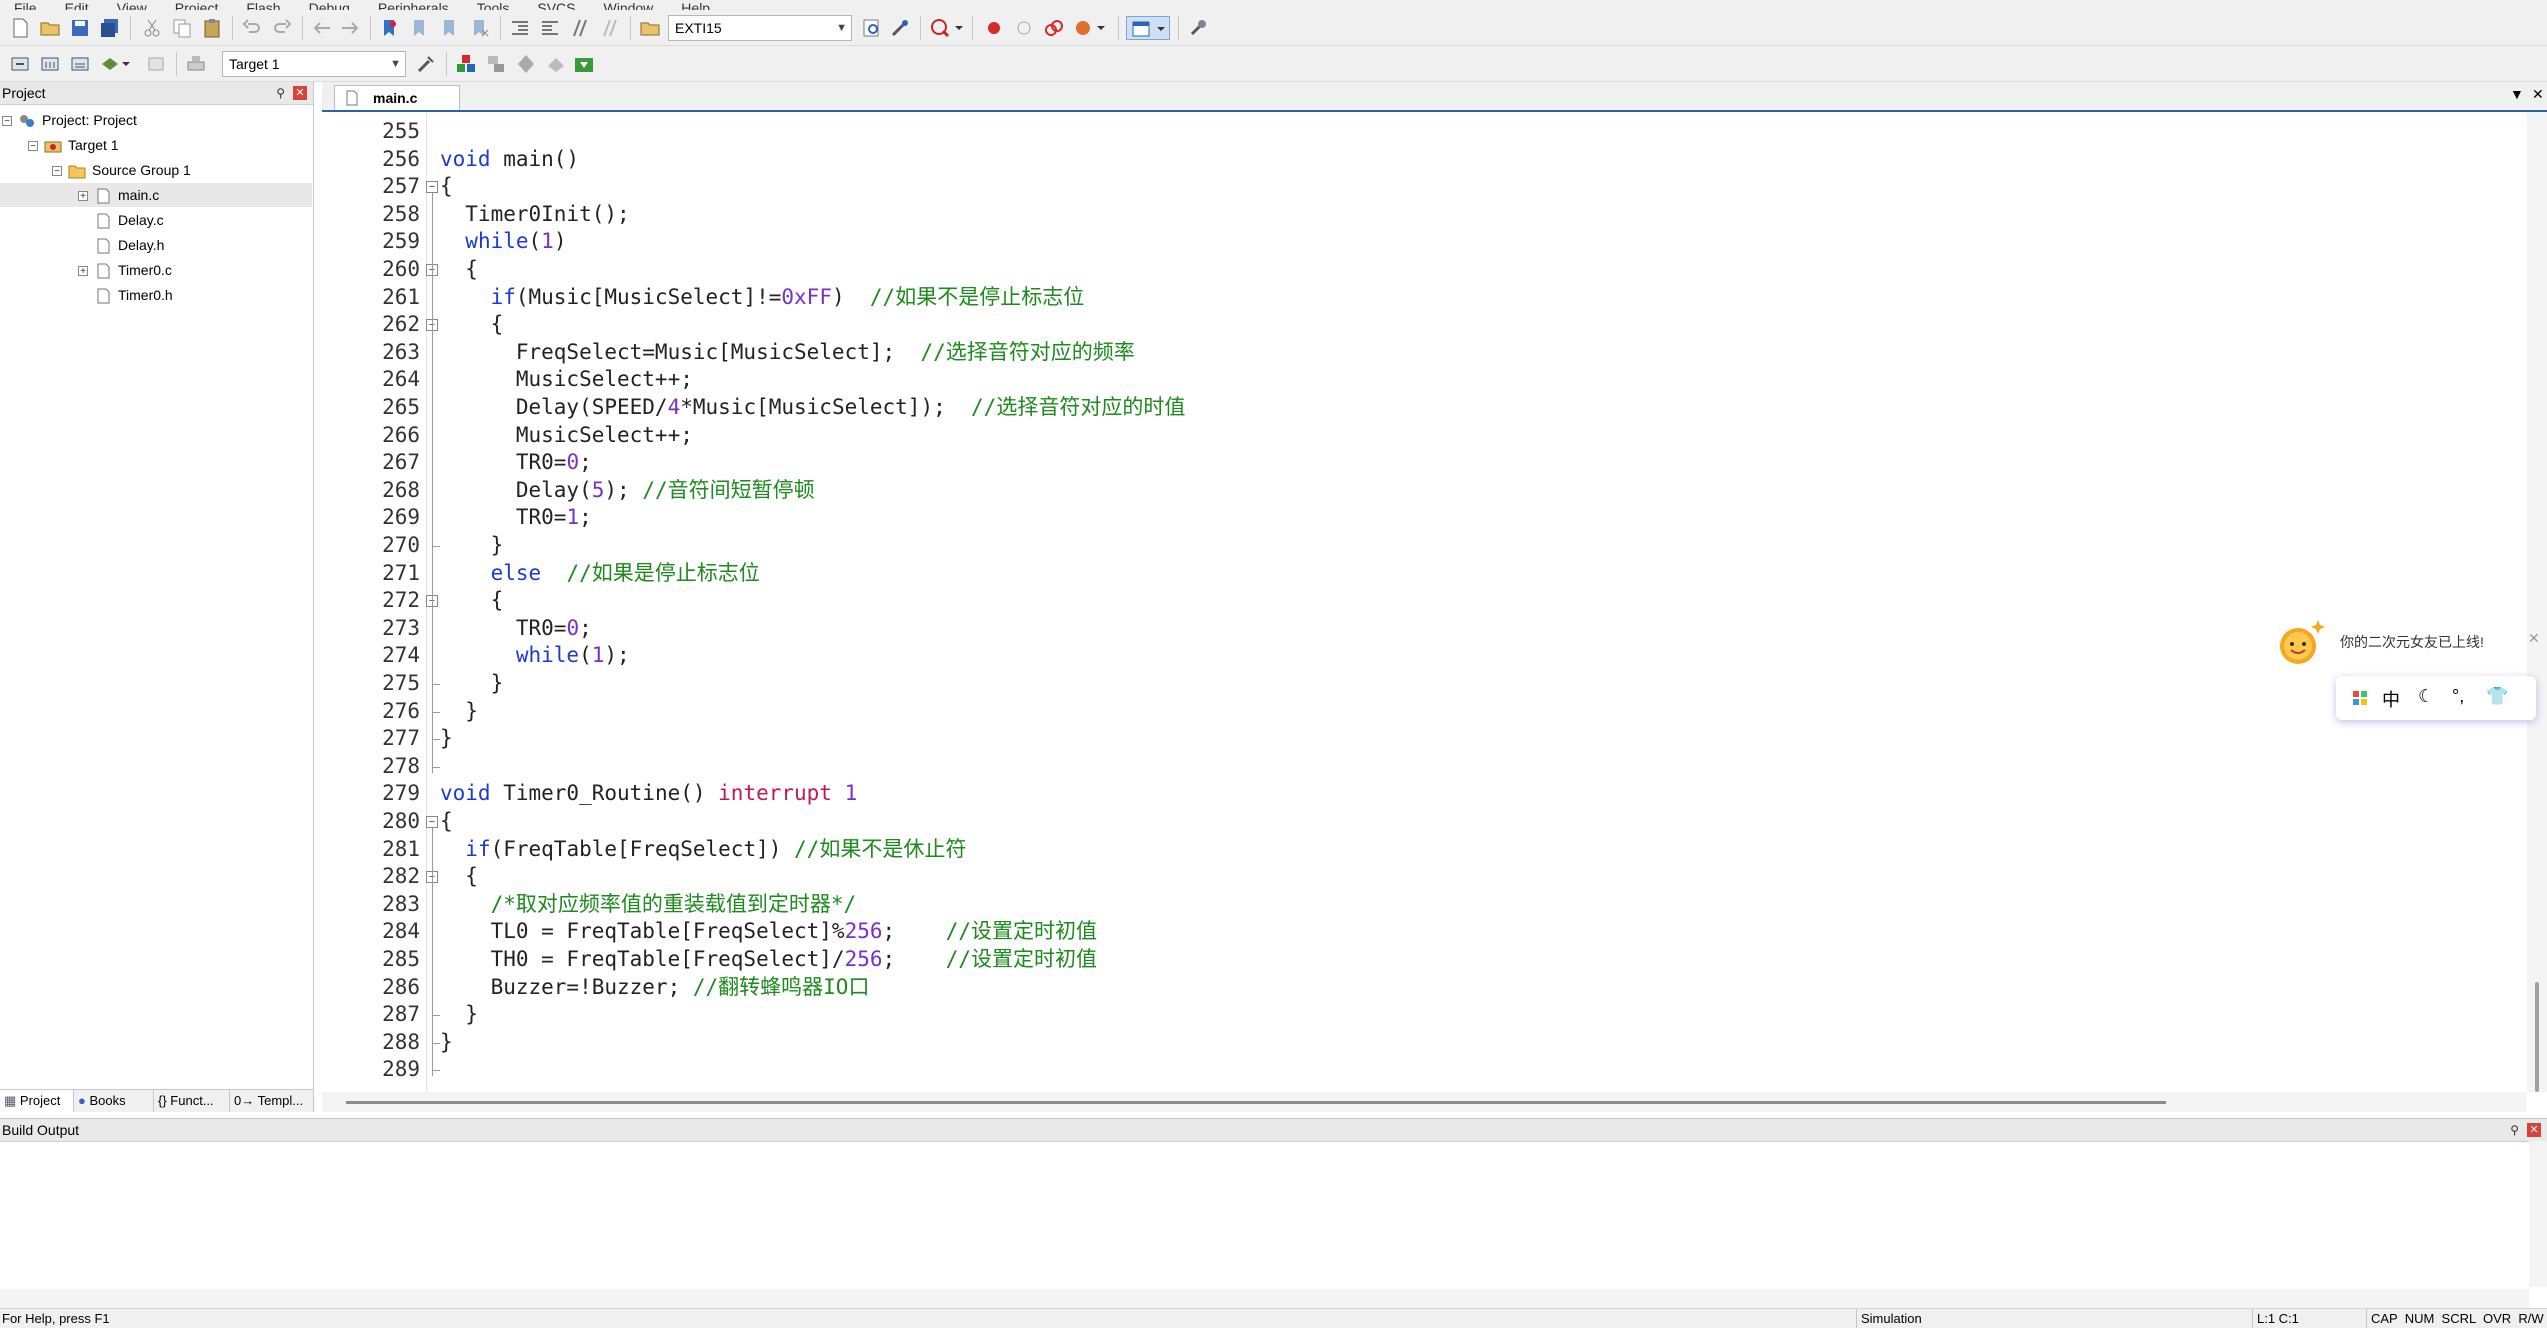 The width and height of the screenshot is (2547, 1328). Describe the element at coordinates (2411, 675) in the screenshot. I see `ime-floating-widget: 你的二次元女友已上线! ✕ 中 ☾ °, 👕` at that location.